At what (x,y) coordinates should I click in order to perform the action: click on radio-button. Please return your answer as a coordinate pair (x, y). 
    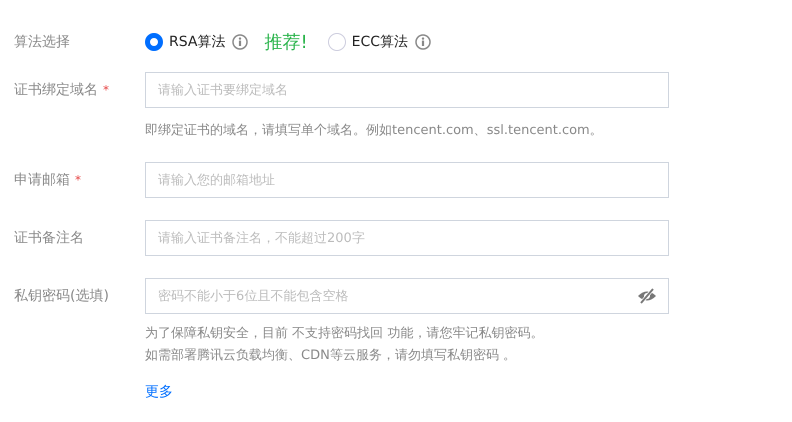
    Looking at the image, I should click on (154, 42).